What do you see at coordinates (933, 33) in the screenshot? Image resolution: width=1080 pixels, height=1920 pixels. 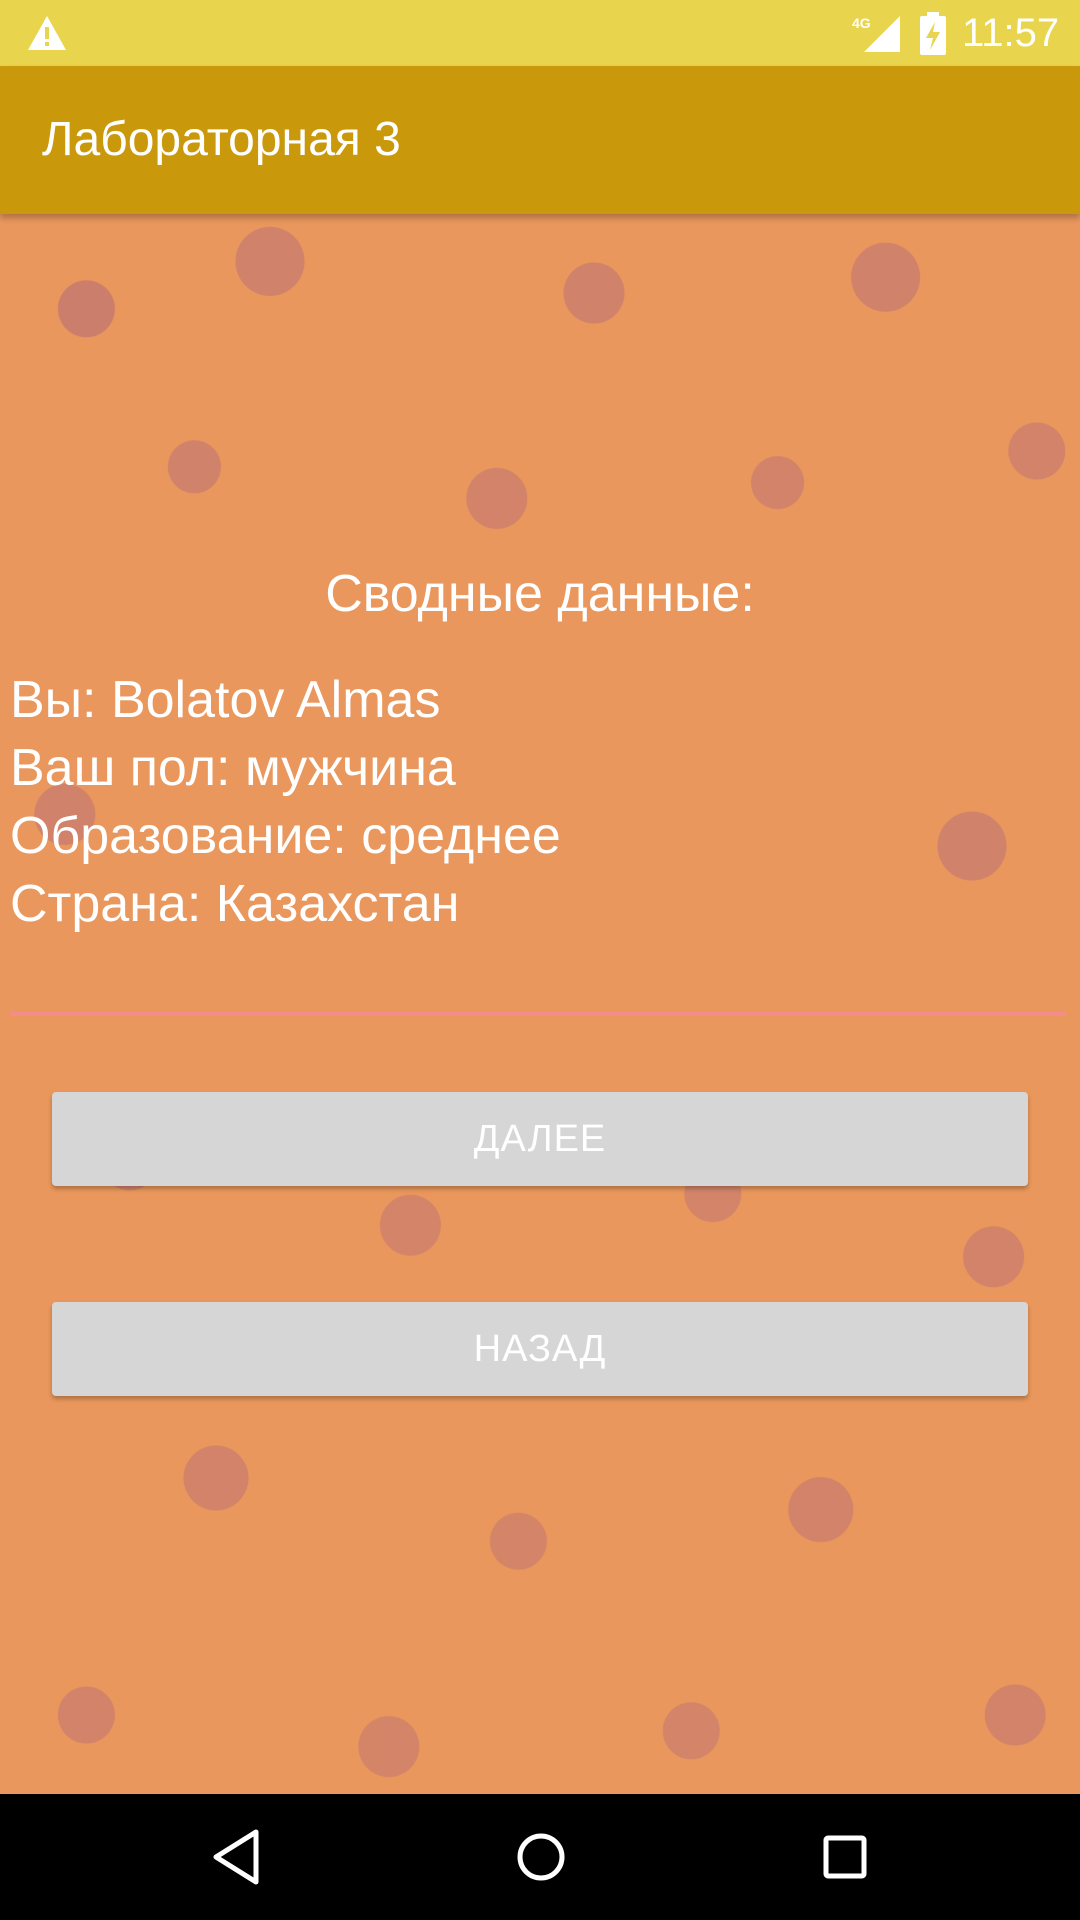 I see `battery-charging-icon` at bounding box center [933, 33].